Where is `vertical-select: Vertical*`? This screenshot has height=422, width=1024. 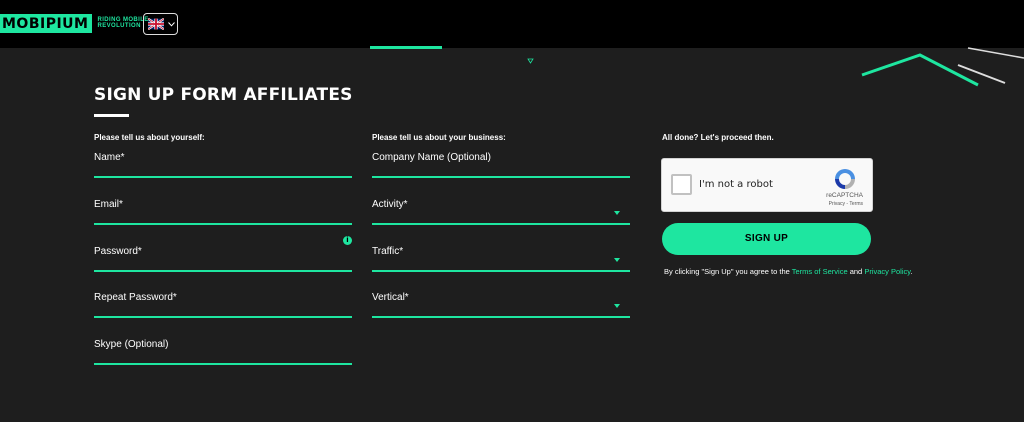 vertical-select: Vertical* is located at coordinates (501, 305).